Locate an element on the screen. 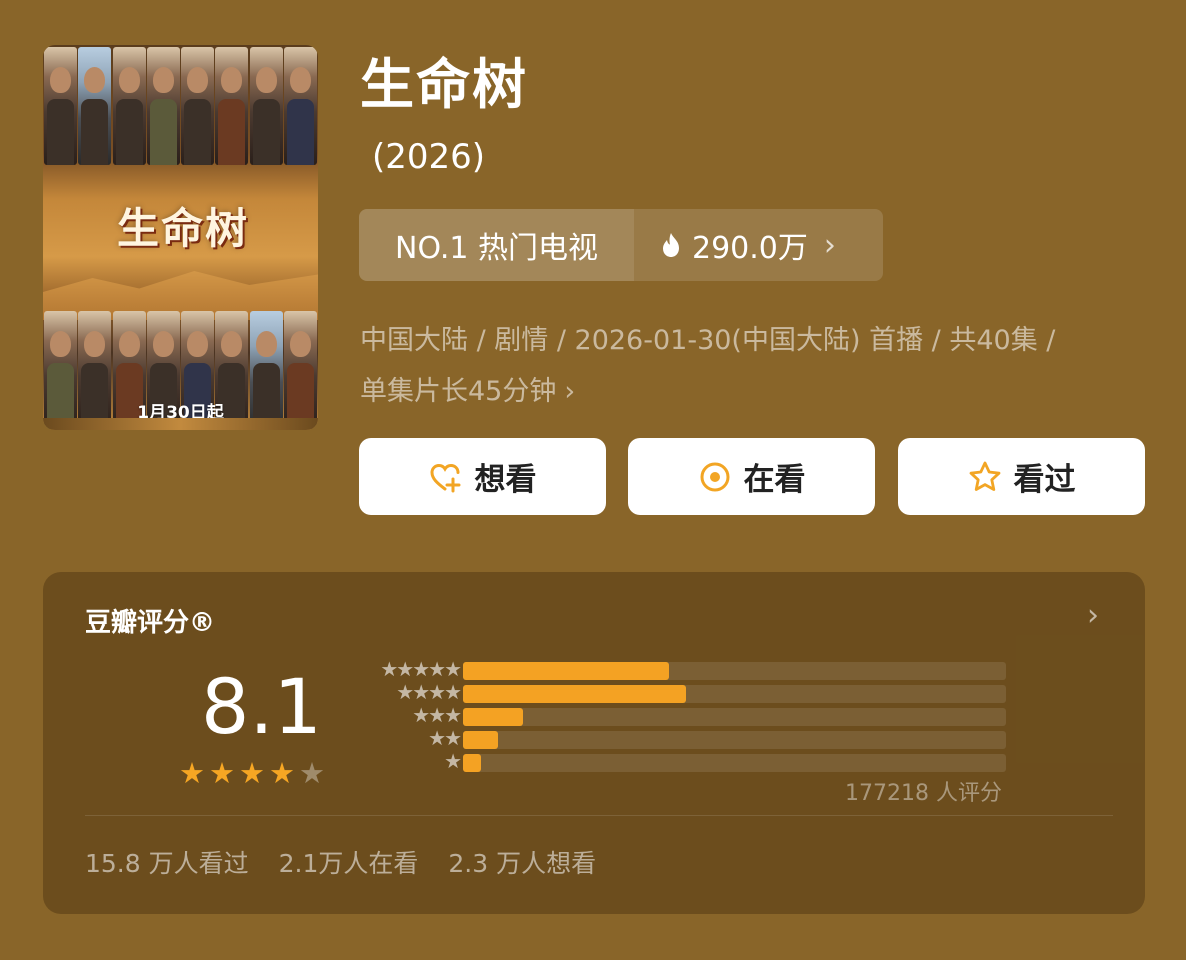 The height and width of the screenshot is (960, 1186). heat-value: 290.0万 is located at coordinates (750, 248).